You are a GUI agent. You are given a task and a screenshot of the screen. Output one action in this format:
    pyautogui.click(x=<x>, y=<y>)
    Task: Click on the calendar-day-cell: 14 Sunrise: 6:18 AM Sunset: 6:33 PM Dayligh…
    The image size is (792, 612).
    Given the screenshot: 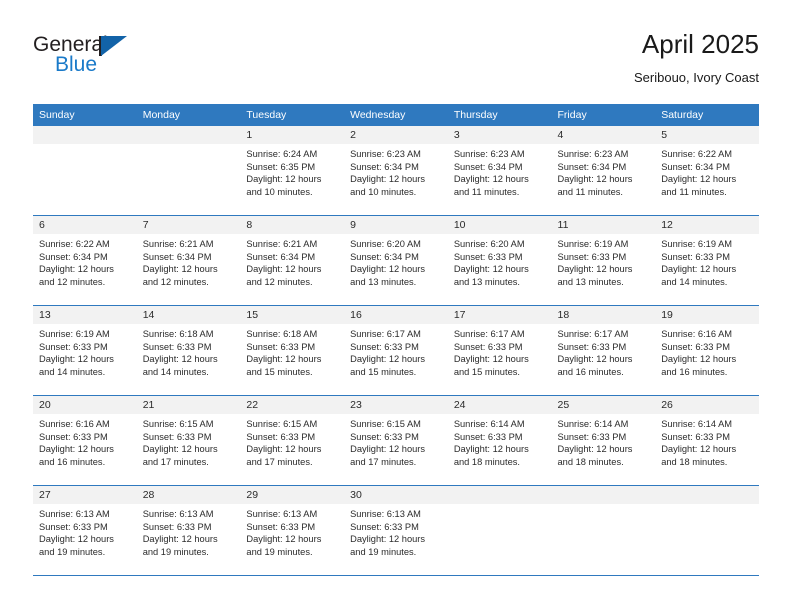 What is the action you would take?
    pyautogui.click(x=188, y=350)
    